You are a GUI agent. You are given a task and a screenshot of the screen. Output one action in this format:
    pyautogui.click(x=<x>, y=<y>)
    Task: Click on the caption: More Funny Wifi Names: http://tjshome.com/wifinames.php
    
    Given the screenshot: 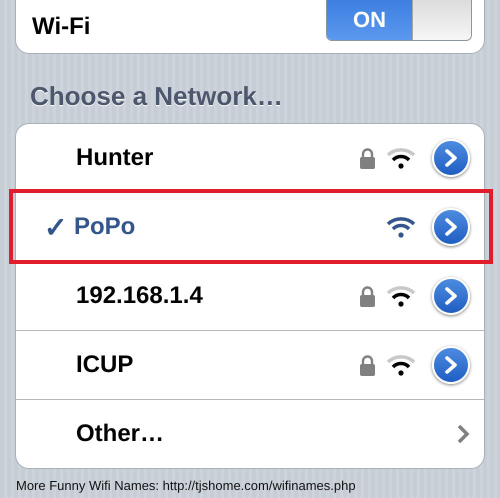 What is the action you would take?
    pyautogui.click(x=186, y=485)
    